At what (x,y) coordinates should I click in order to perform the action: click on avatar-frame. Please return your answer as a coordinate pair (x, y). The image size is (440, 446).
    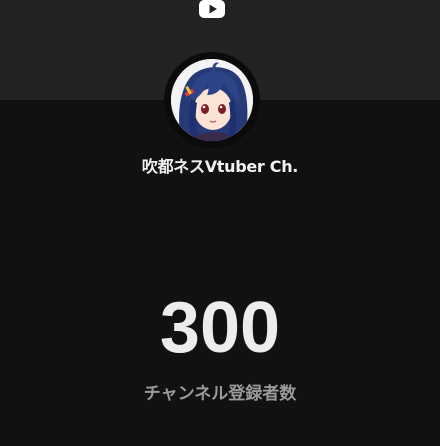
    Looking at the image, I should click on (212, 100).